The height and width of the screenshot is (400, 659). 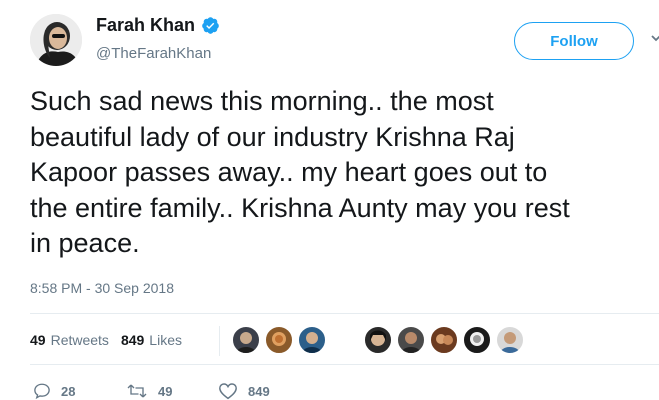 What do you see at coordinates (259, 391) in the screenshot?
I see `like-count: 849` at bounding box center [259, 391].